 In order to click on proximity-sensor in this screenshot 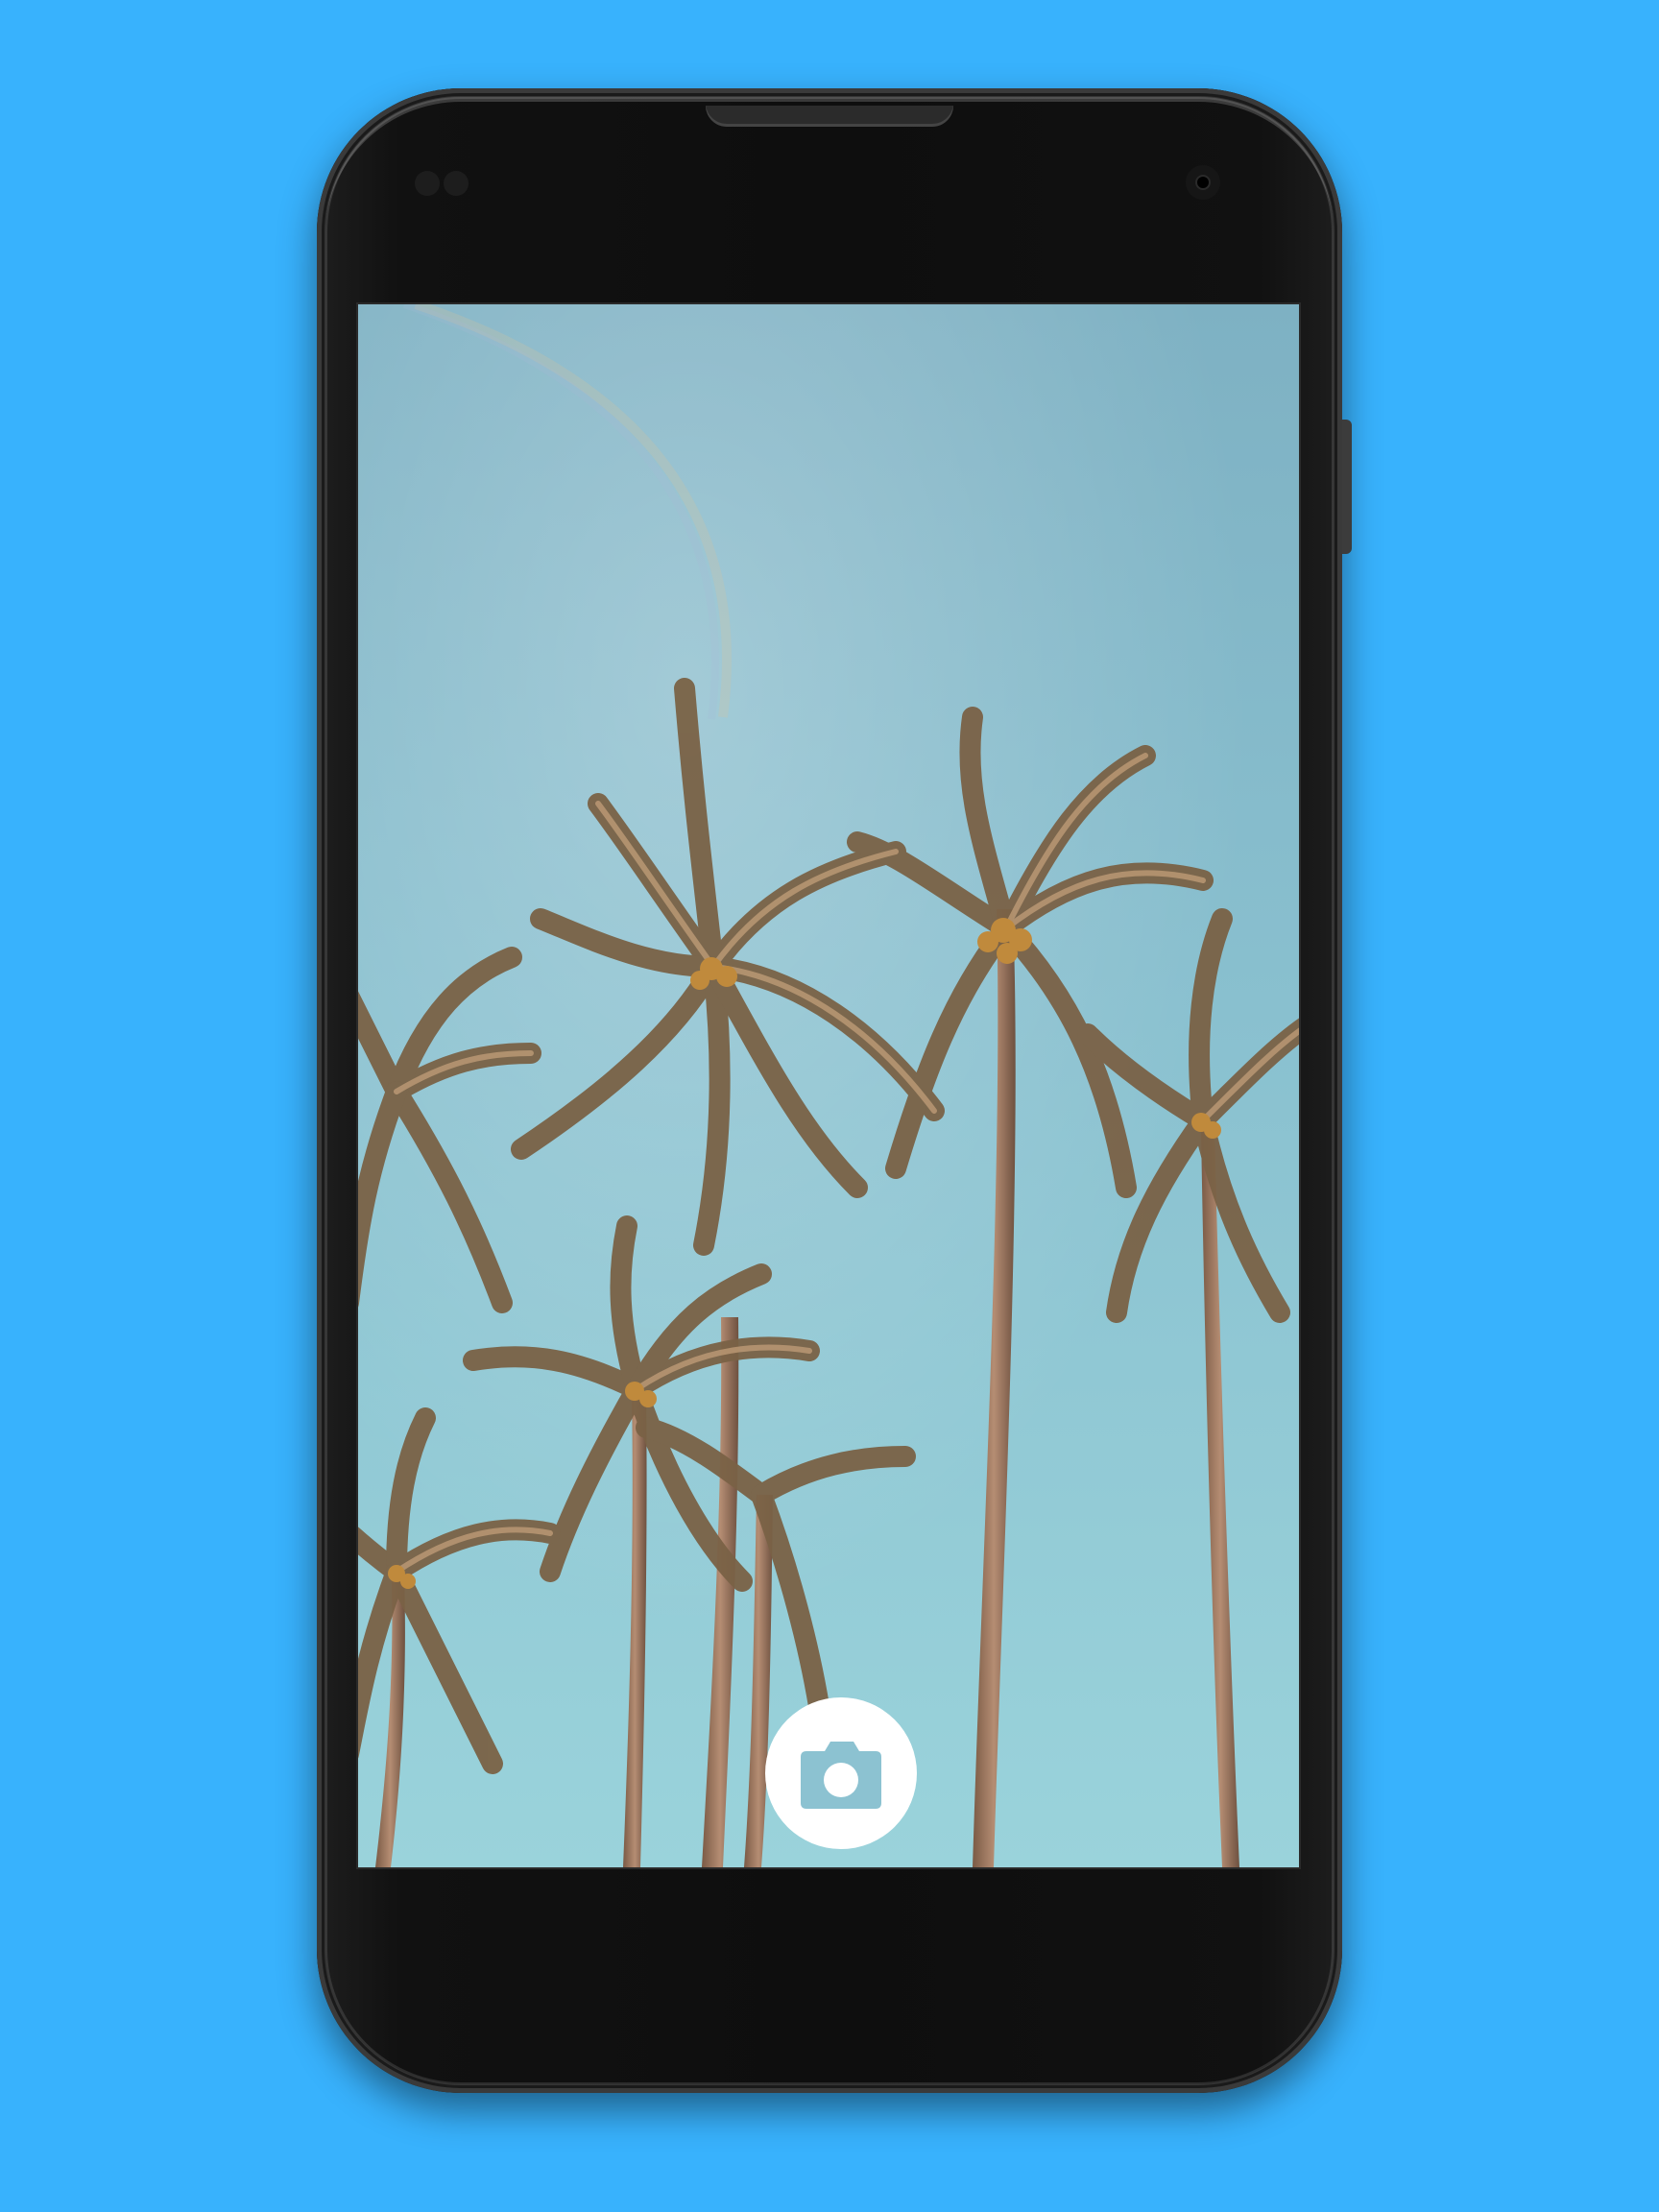, I will do `click(427, 183)`.